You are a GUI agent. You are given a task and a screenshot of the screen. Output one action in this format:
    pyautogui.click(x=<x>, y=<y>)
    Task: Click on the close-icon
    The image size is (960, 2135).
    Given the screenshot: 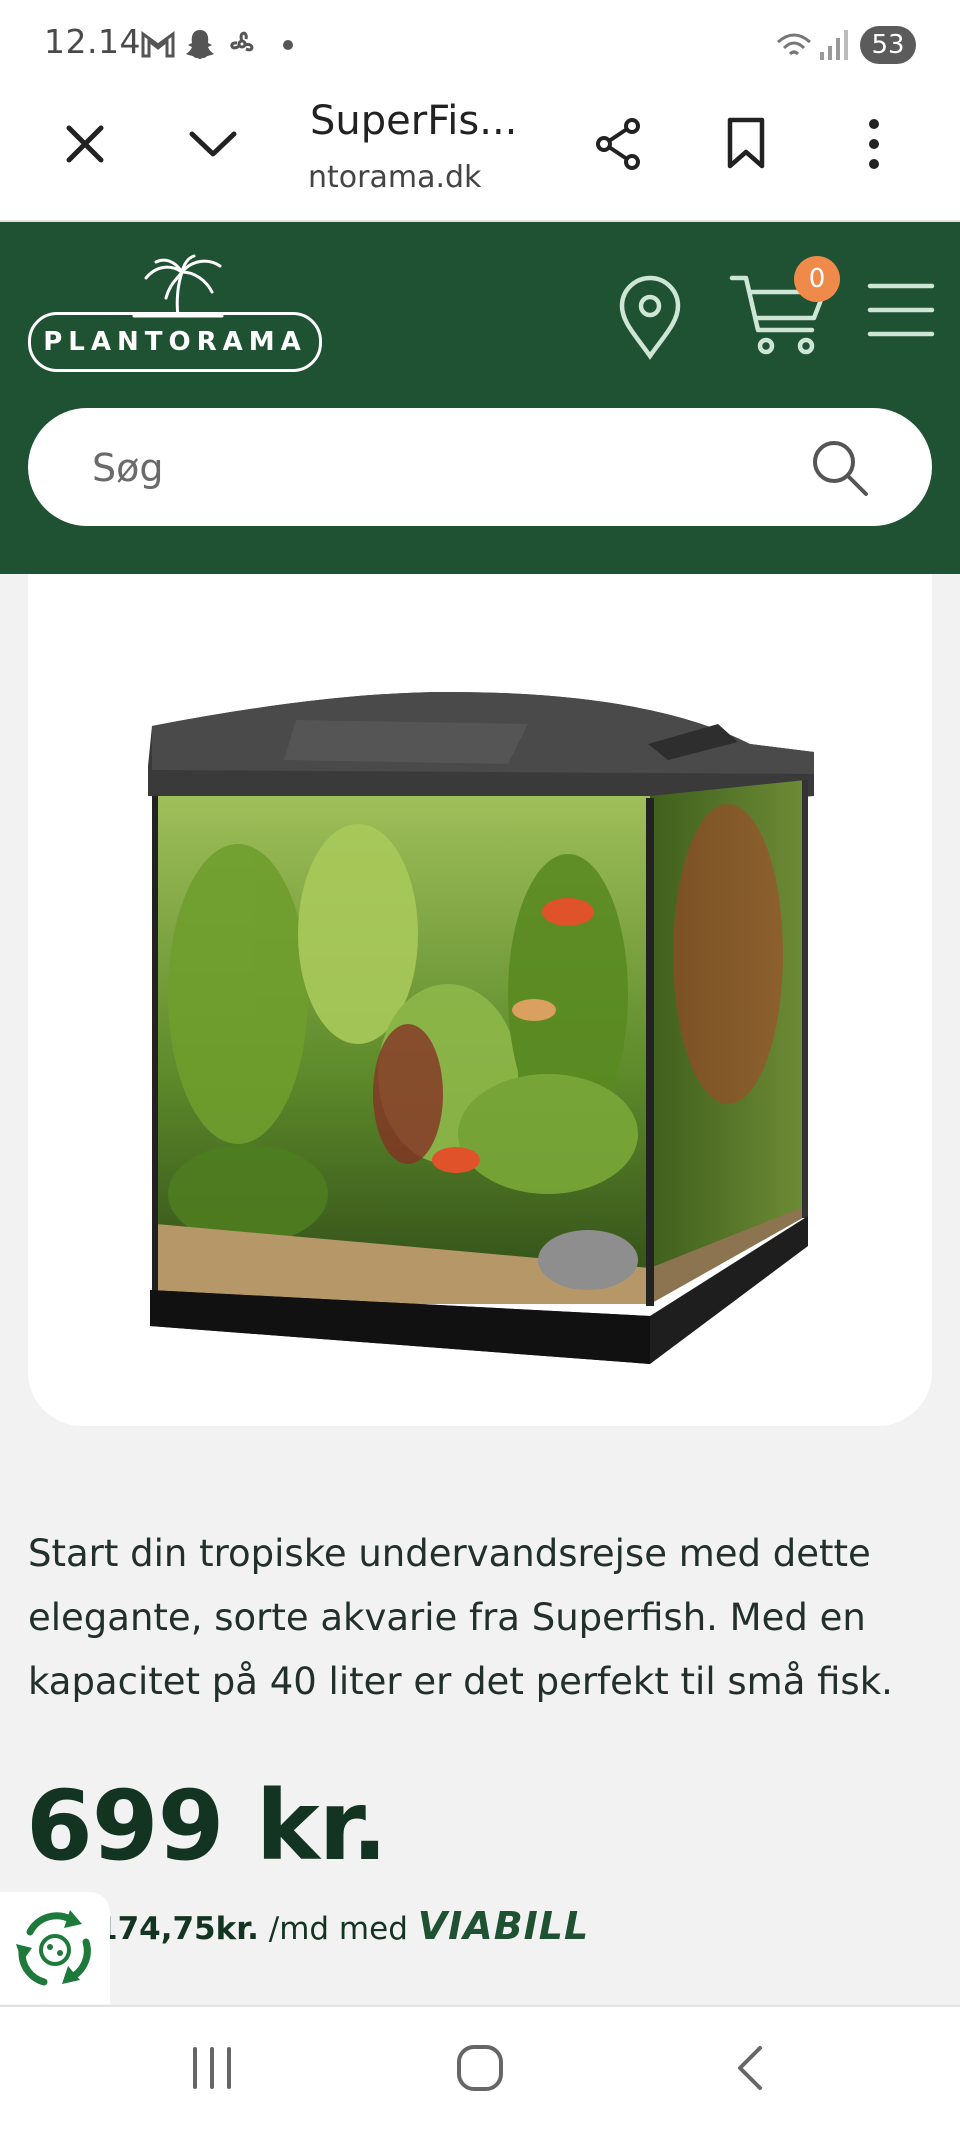 What is the action you would take?
    pyautogui.click(x=85, y=144)
    